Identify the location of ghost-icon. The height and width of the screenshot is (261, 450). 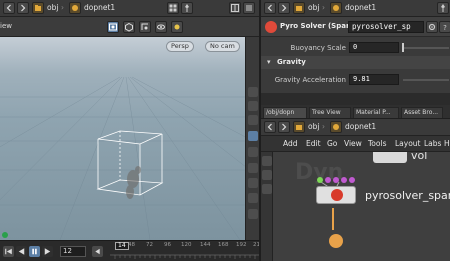
(253, 120).